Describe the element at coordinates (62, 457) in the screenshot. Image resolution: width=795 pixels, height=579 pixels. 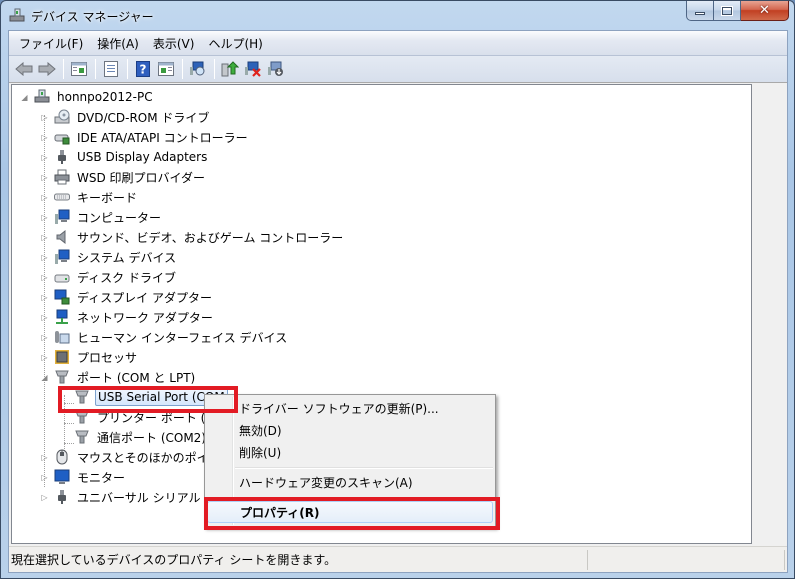
I see `mouse-icon` at that location.